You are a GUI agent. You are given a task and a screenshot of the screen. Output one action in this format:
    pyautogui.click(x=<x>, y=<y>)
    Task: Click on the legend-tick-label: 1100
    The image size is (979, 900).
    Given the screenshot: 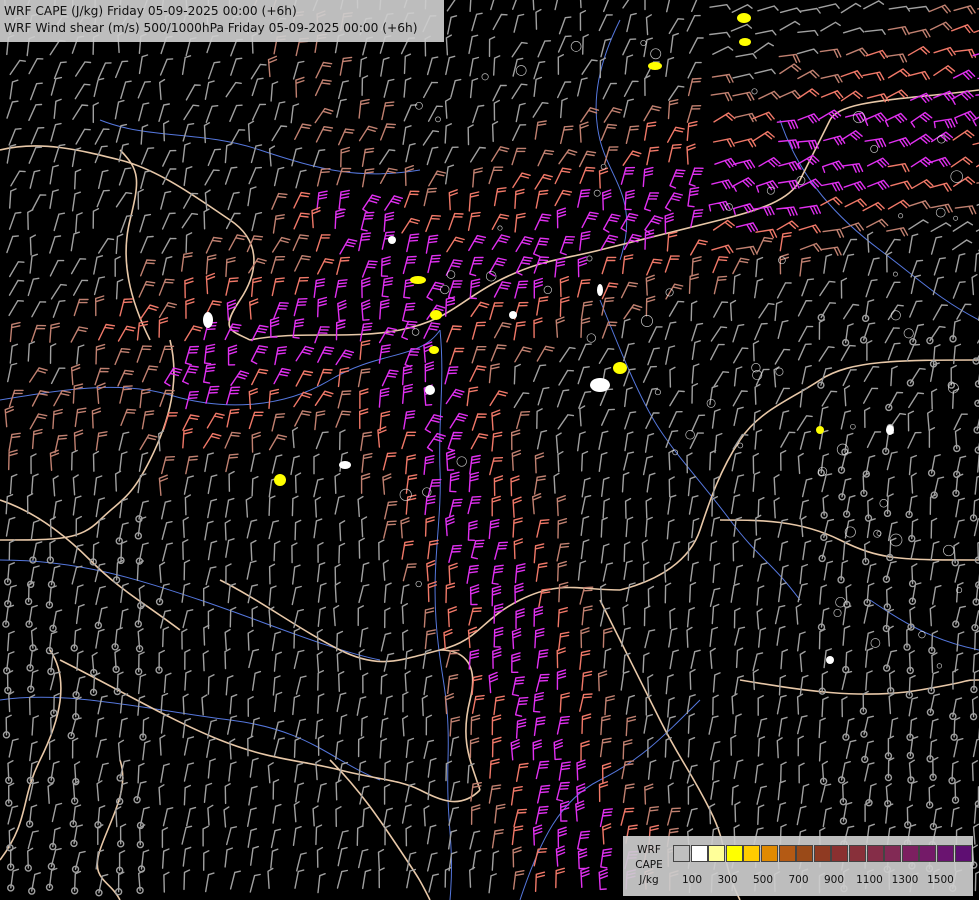 What is the action you would take?
    pyautogui.click(x=869, y=880)
    